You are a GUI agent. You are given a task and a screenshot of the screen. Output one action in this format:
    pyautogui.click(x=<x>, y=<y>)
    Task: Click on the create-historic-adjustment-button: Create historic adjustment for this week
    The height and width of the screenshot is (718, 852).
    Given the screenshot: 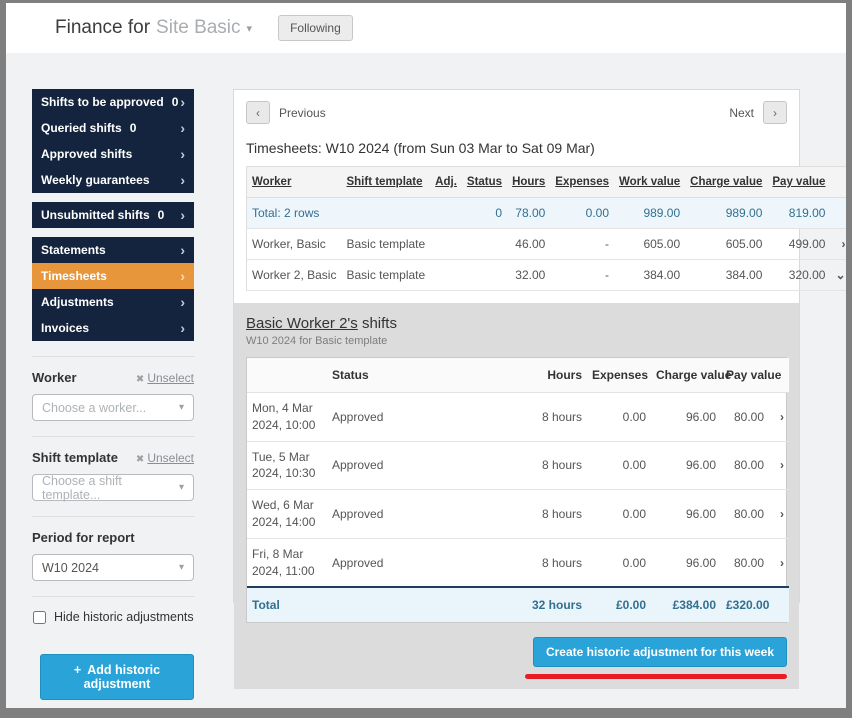 What is the action you would take?
    pyautogui.click(x=659, y=652)
    